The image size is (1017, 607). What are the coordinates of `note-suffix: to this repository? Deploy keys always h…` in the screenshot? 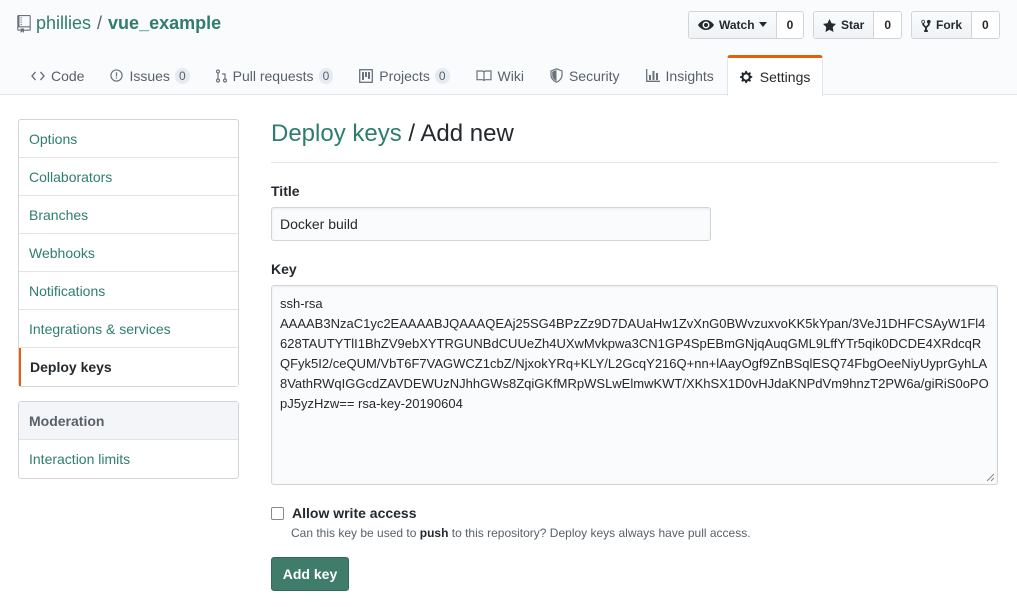 It's located at (599, 533).